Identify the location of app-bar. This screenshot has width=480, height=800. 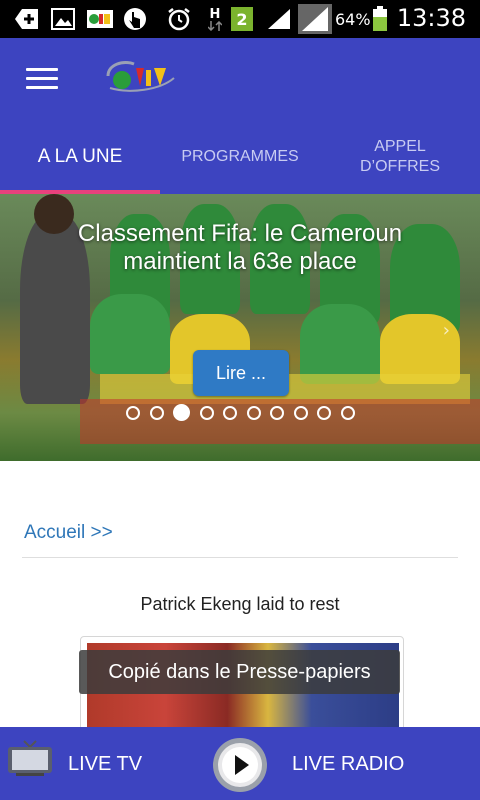
(240, 79).